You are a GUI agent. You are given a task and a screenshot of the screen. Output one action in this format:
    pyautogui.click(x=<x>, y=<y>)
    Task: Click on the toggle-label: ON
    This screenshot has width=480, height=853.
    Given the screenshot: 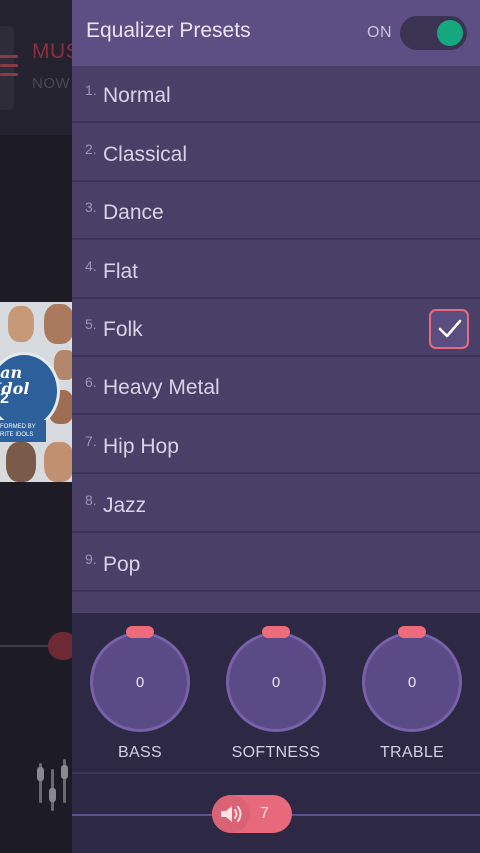 What is the action you would take?
    pyautogui.click(x=379, y=32)
    